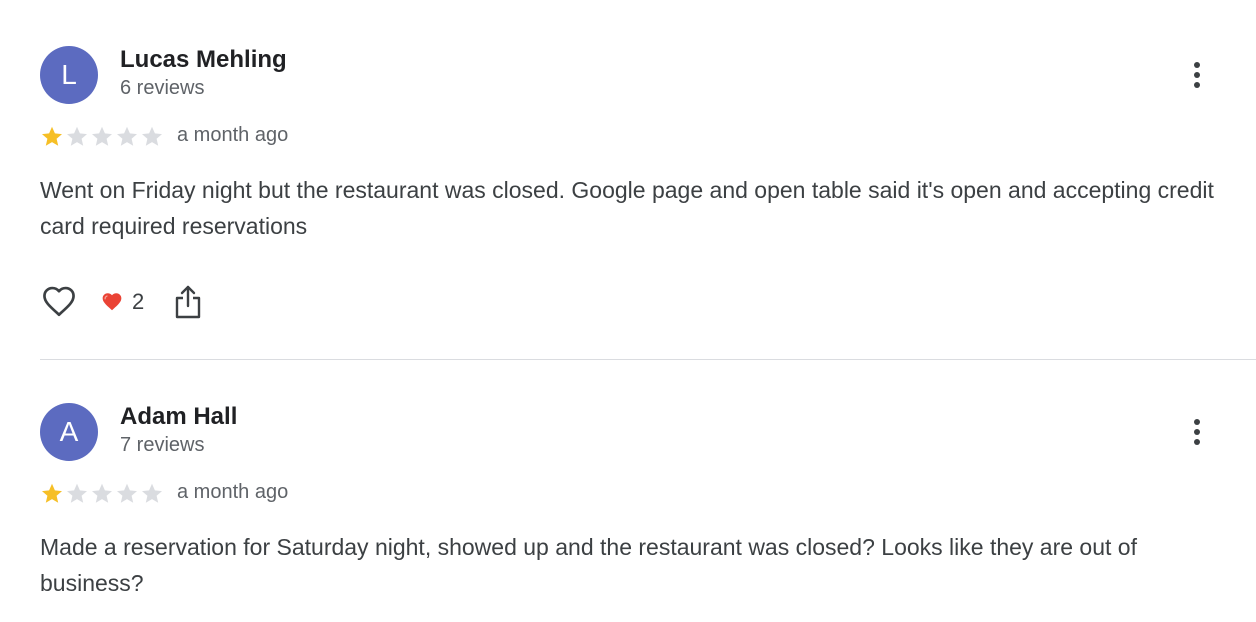 This screenshot has width=1256, height=622. I want to click on reaction-count: 2, so click(138, 301).